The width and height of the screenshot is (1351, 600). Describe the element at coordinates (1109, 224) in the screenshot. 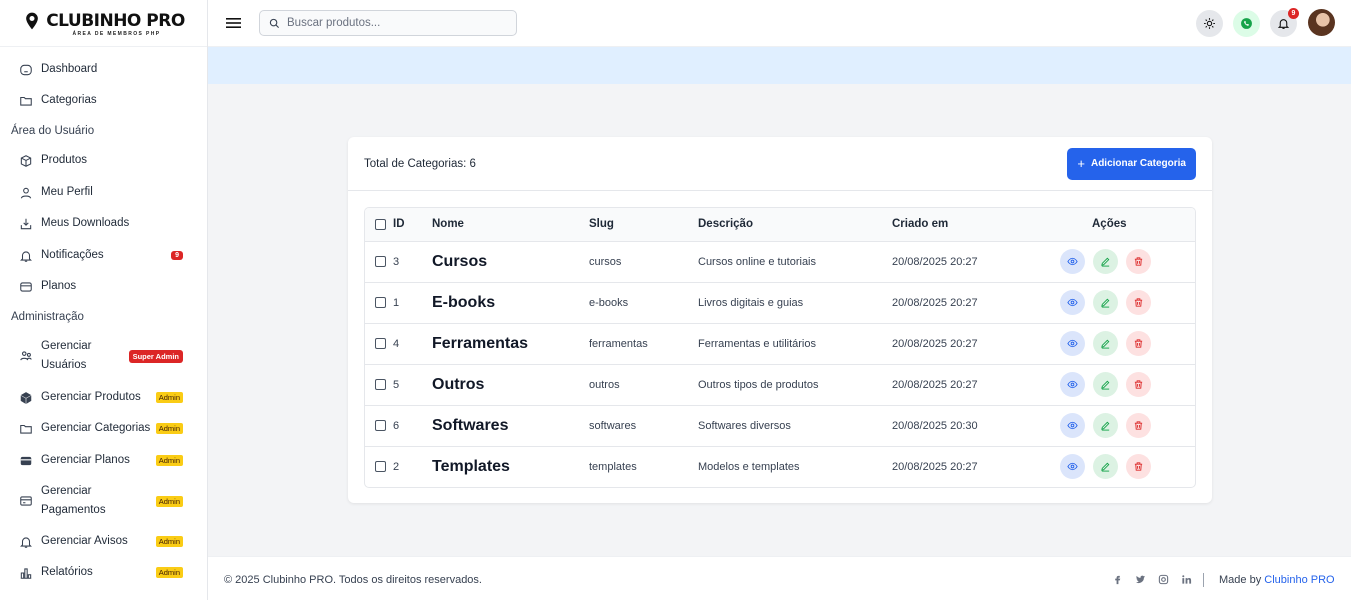

I see `header-actions: Ações` at that location.